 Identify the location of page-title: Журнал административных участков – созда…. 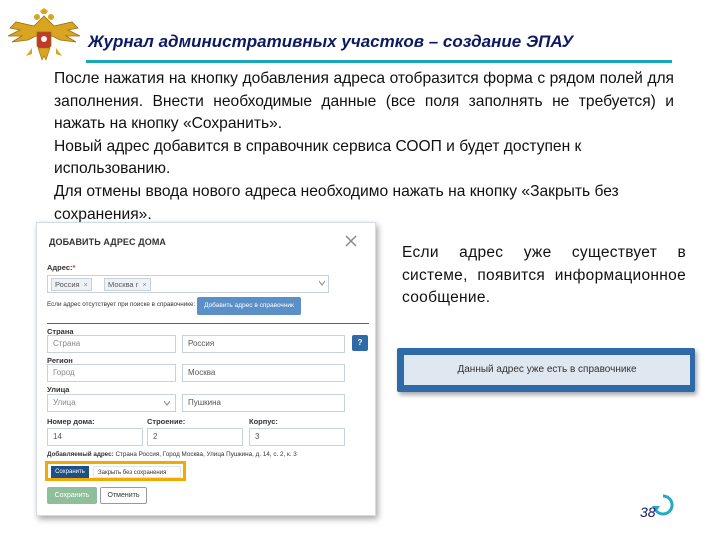
(331, 41).